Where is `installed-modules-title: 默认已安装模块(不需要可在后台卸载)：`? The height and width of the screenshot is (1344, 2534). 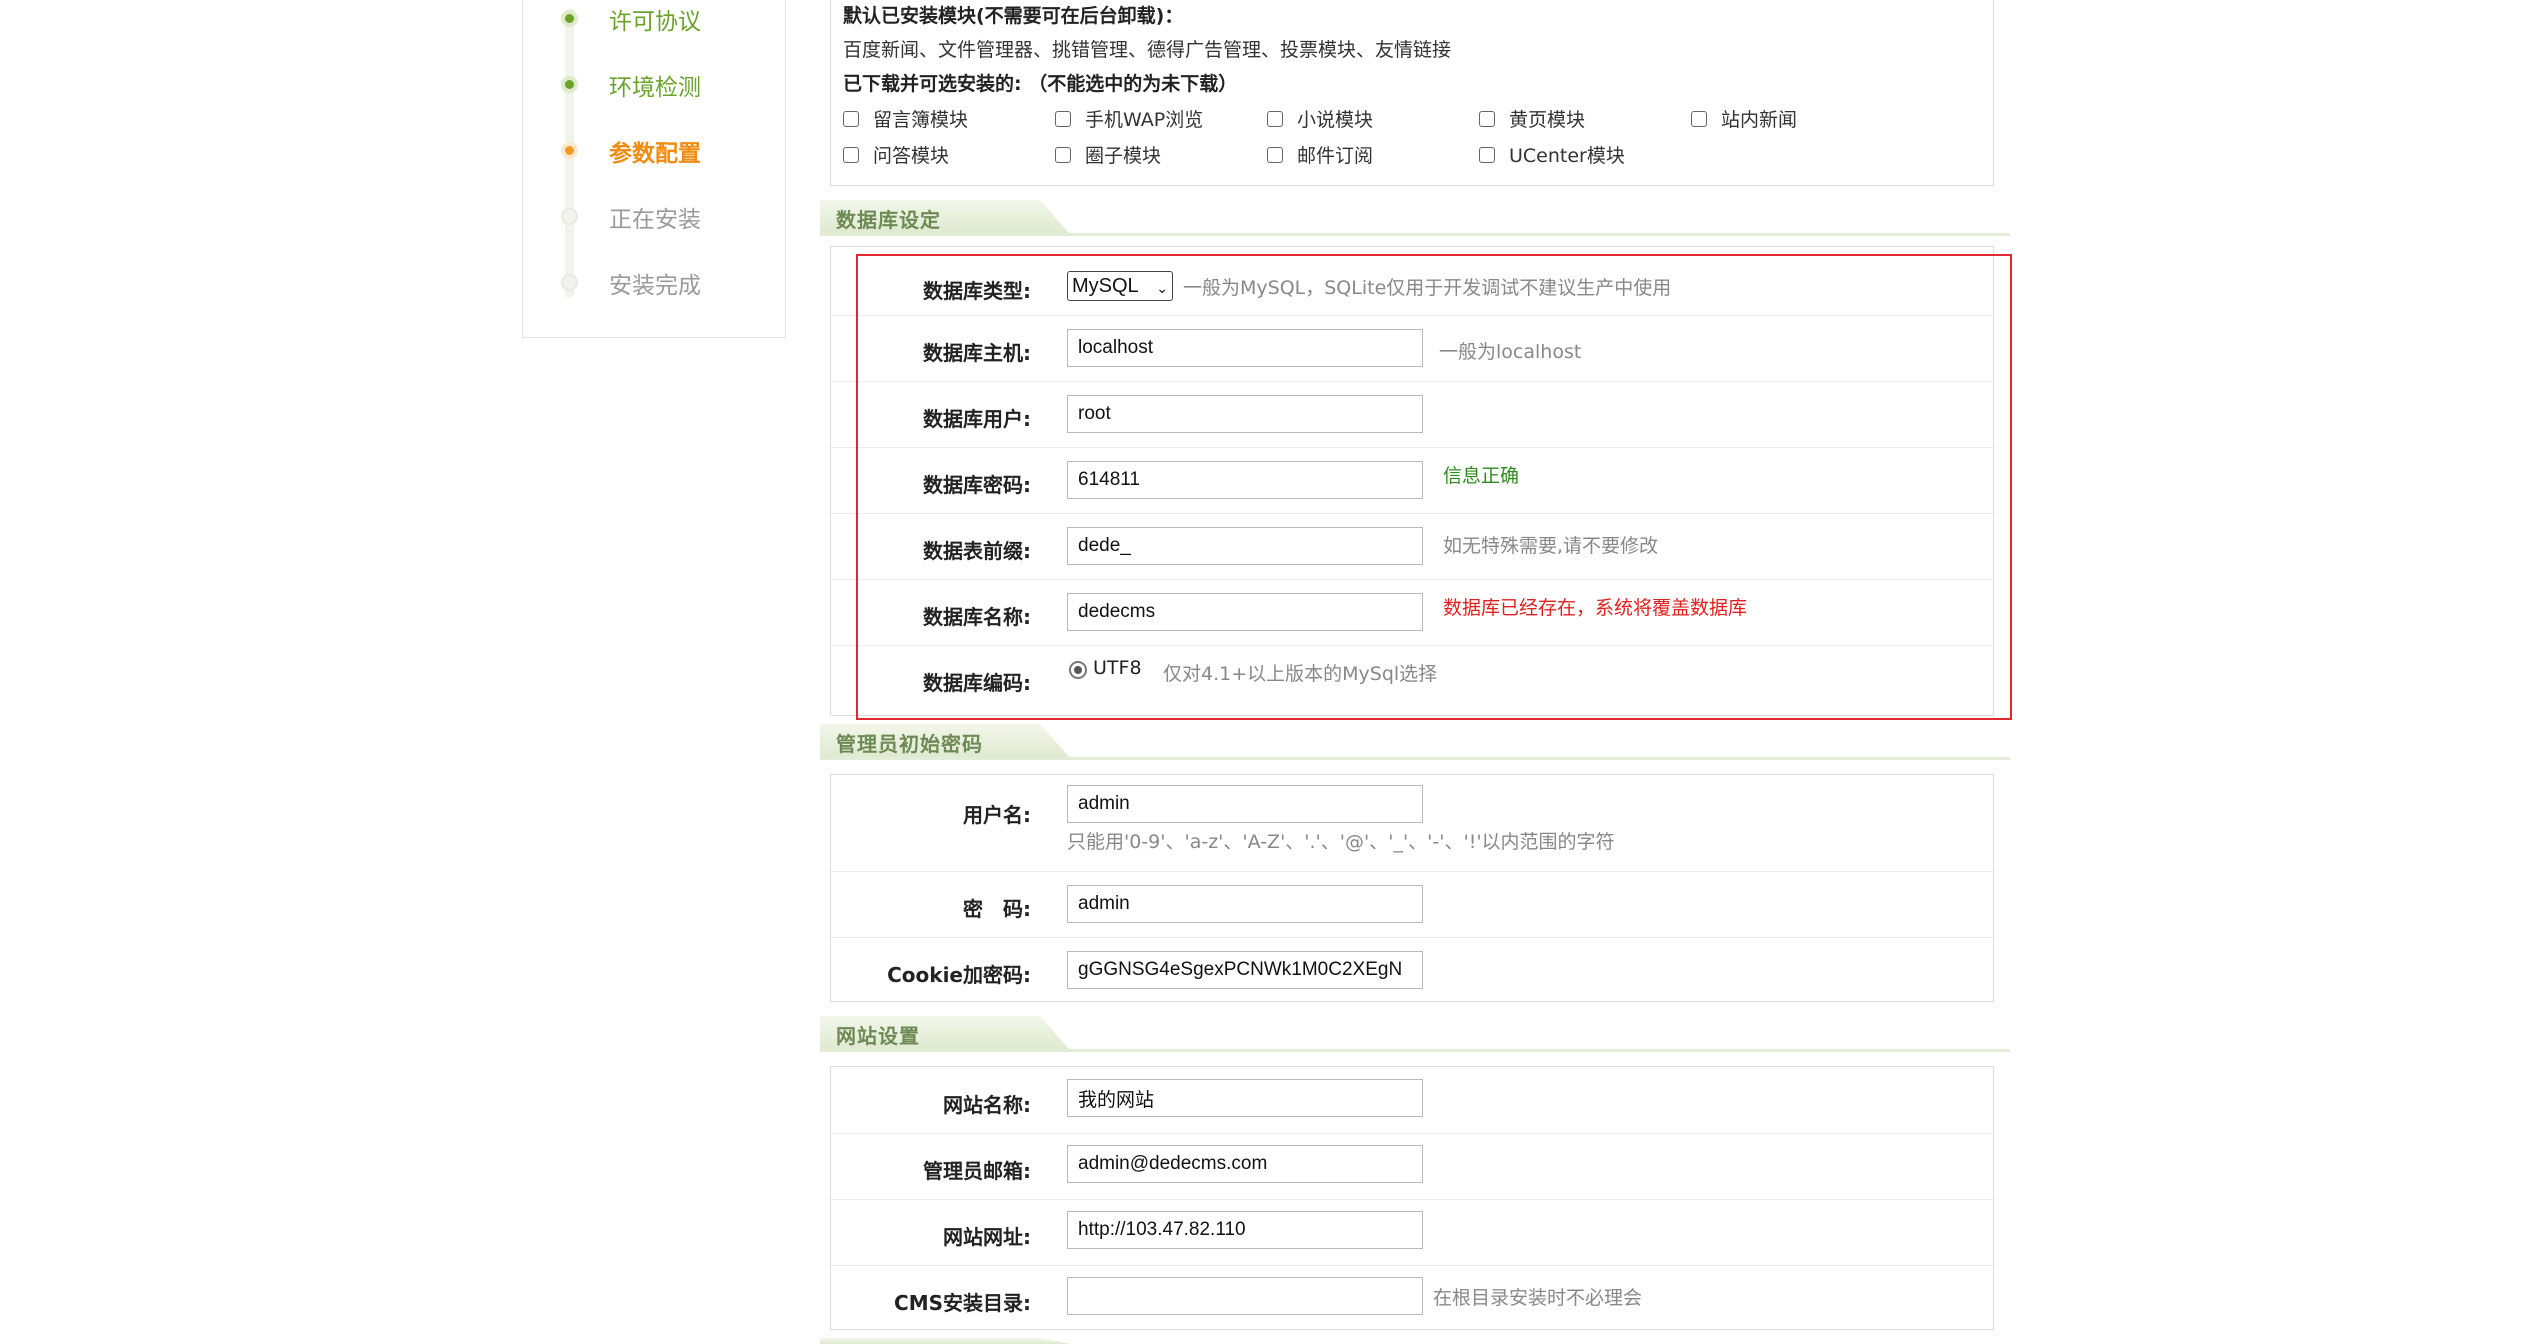
installed-modules-title: 默认已安装模块(不需要可在后台卸载)： is located at coordinates (1013, 16).